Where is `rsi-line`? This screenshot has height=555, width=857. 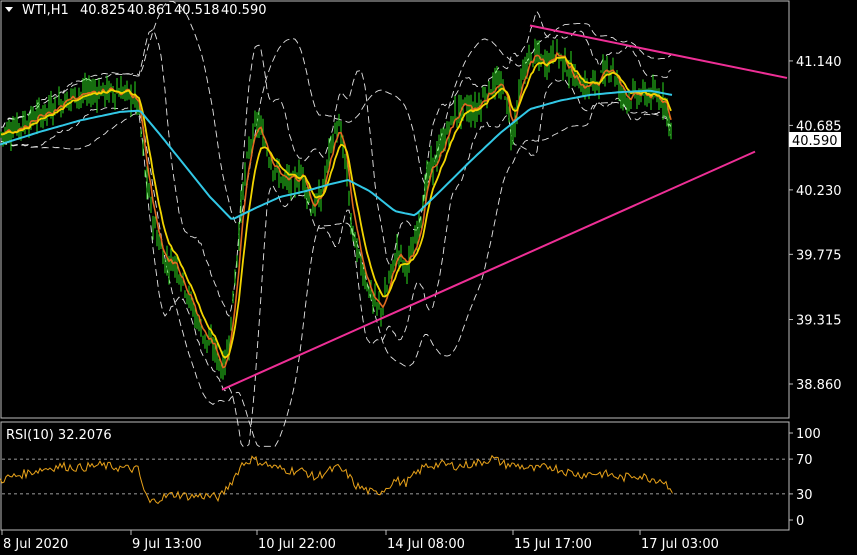 rsi-line is located at coordinates (336, 479).